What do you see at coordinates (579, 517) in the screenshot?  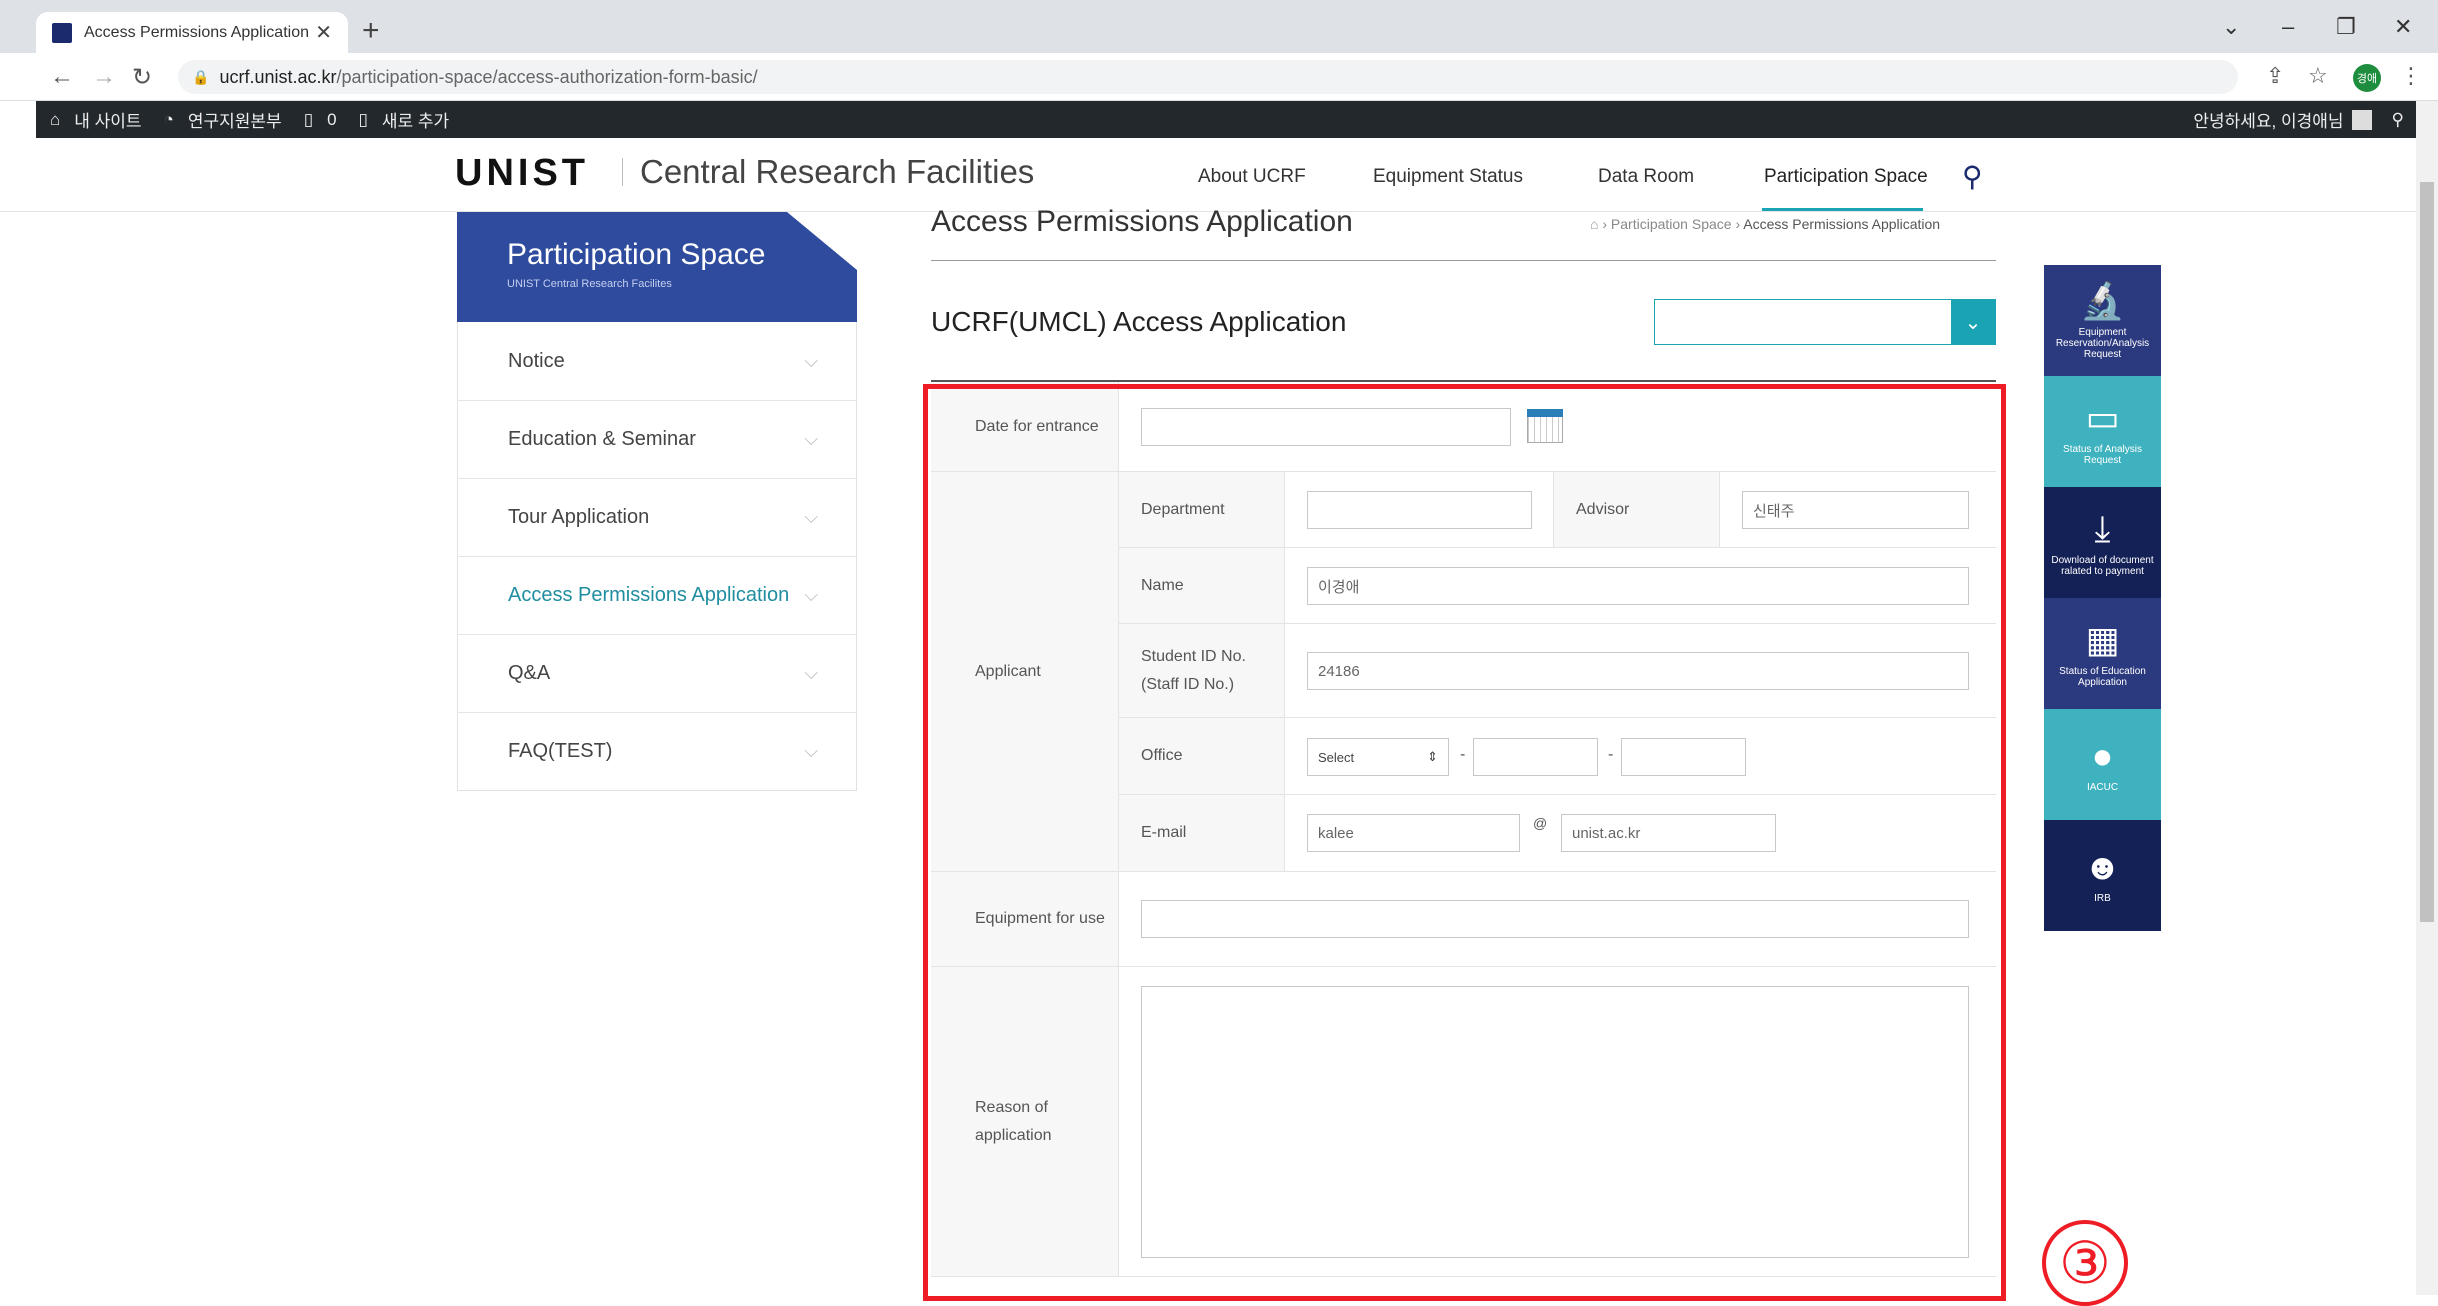 I see `sidebar-item-label: Tour Application` at bounding box center [579, 517].